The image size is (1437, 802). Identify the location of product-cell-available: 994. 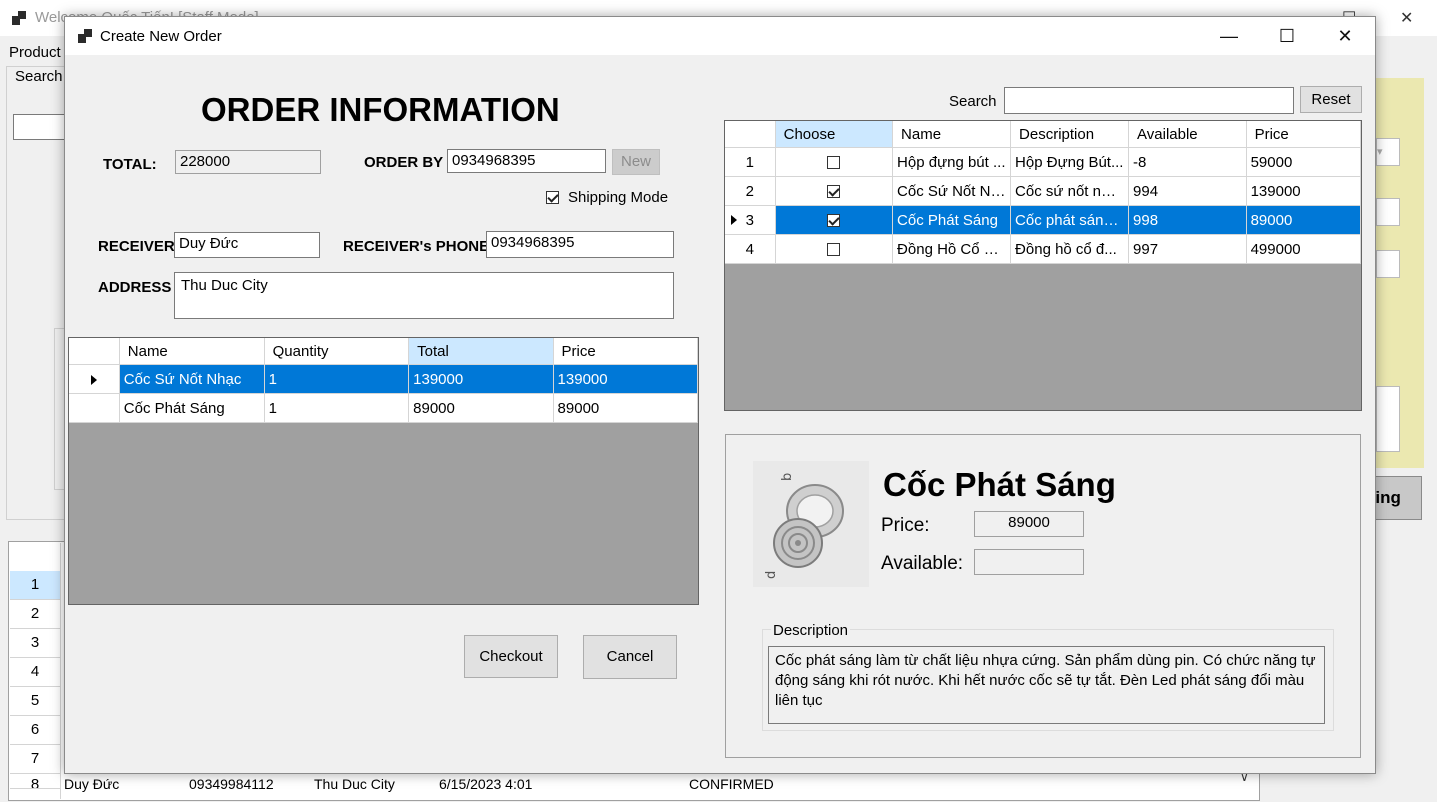
(1187, 191).